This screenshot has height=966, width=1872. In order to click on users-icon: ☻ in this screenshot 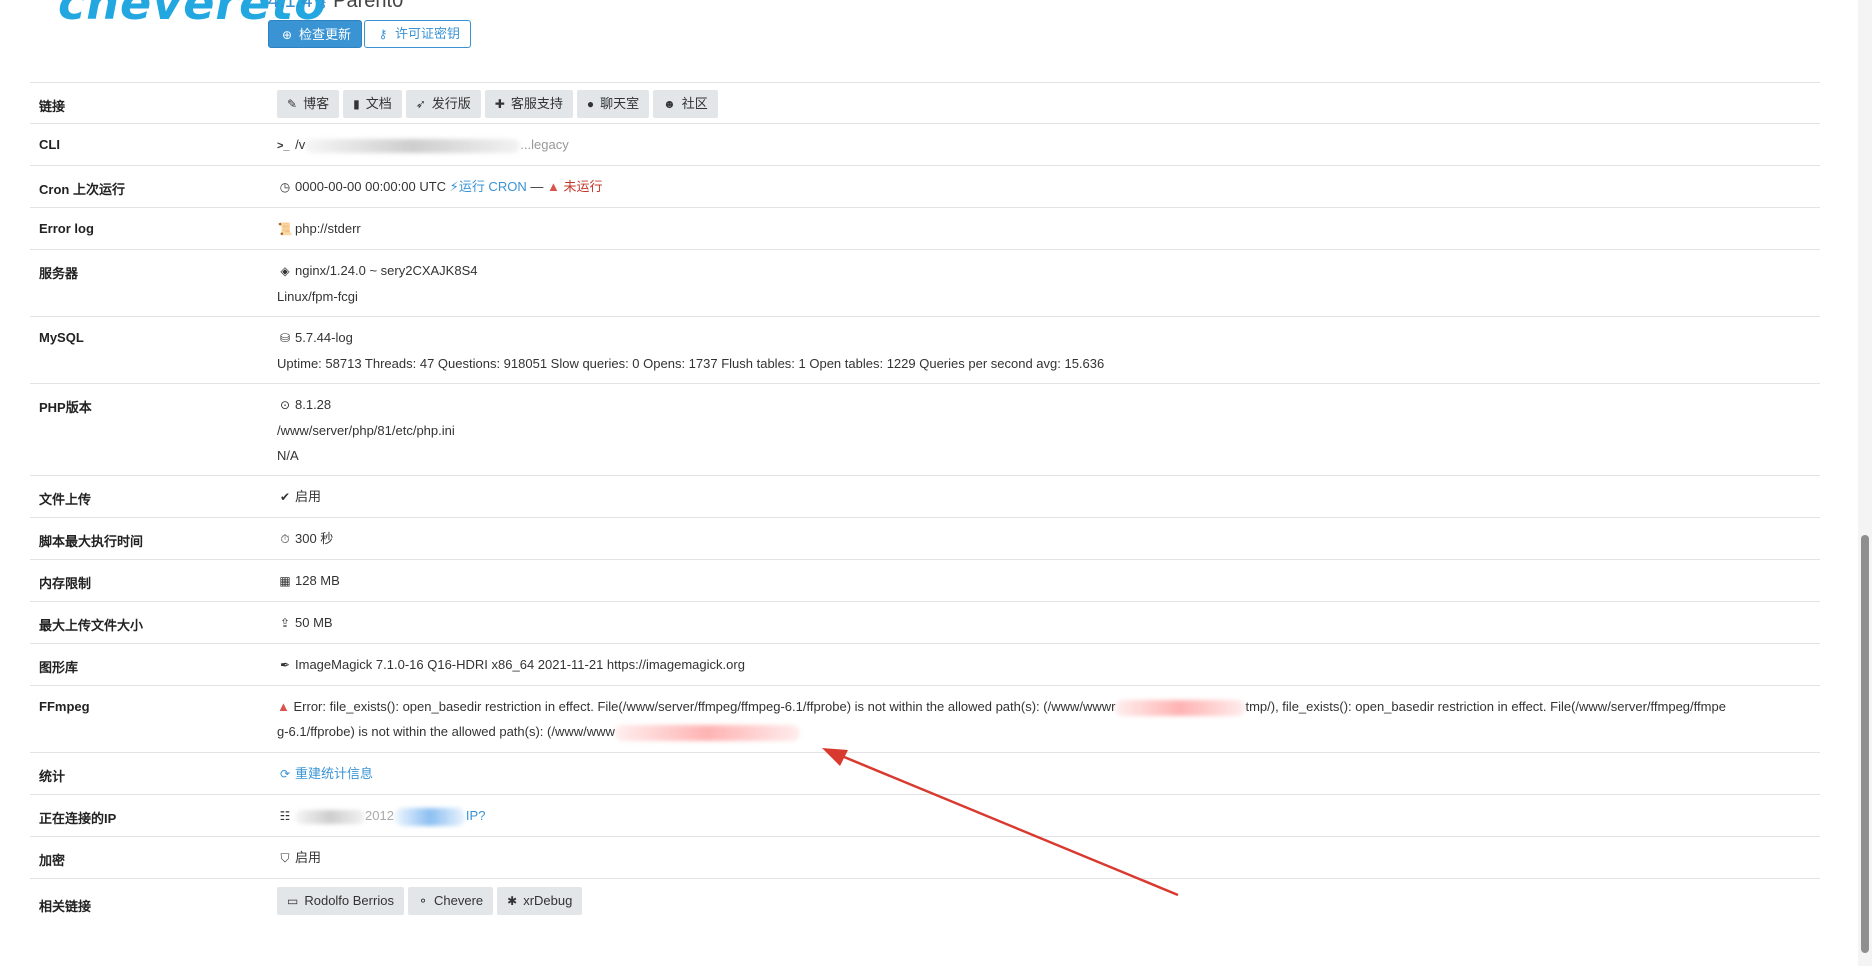, I will do `click(669, 104)`.